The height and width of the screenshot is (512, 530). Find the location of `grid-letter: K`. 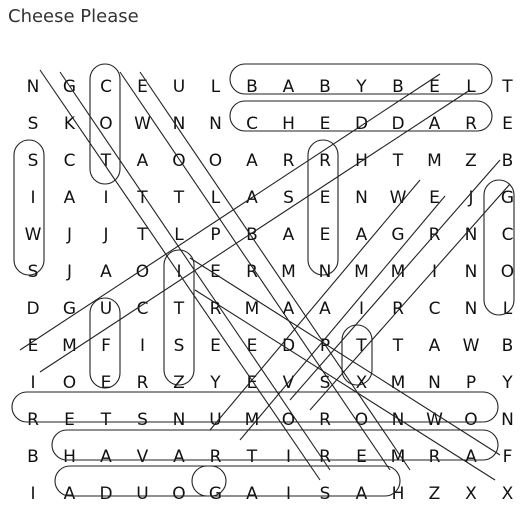

grid-letter: K is located at coordinates (70, 124).